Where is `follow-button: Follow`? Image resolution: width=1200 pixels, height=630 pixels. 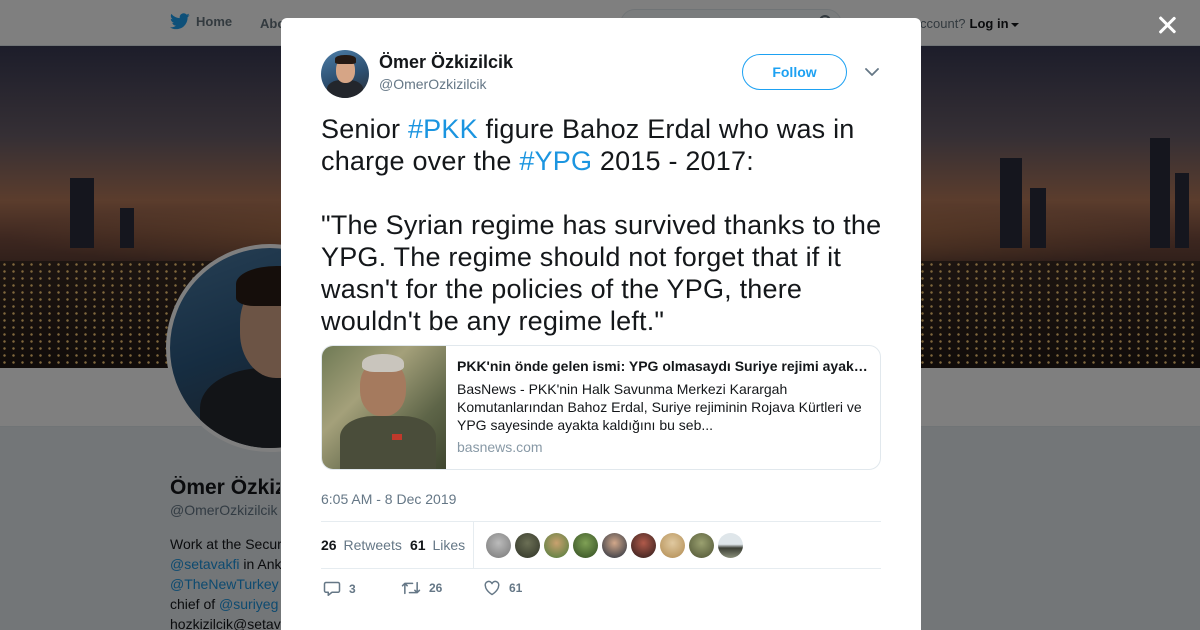 follow-button: Follow is located at coordinates (794, 72).